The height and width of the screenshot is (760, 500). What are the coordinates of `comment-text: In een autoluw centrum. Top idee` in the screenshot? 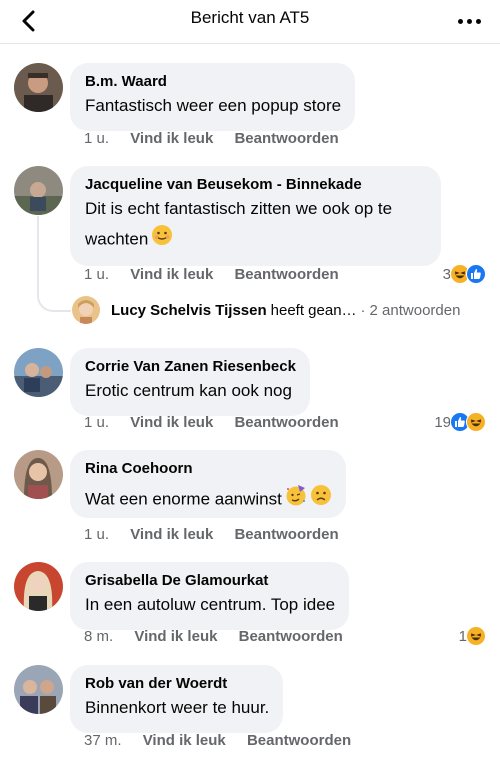 It's located at (210, 604).